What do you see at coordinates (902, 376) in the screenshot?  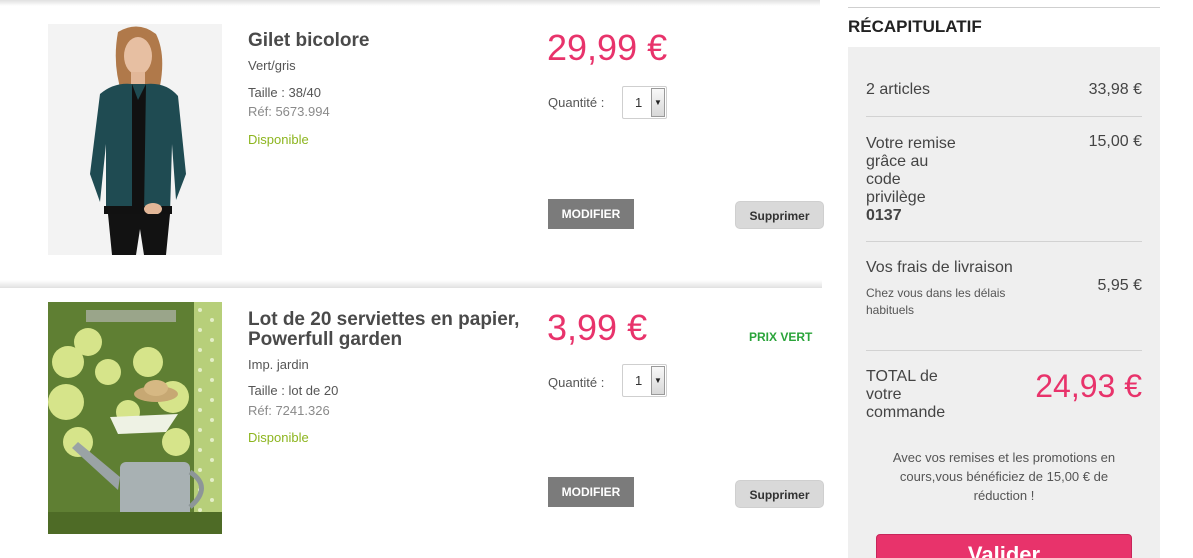 I see `total-label-line: TOTAL de` at bounding box center [902, 376].